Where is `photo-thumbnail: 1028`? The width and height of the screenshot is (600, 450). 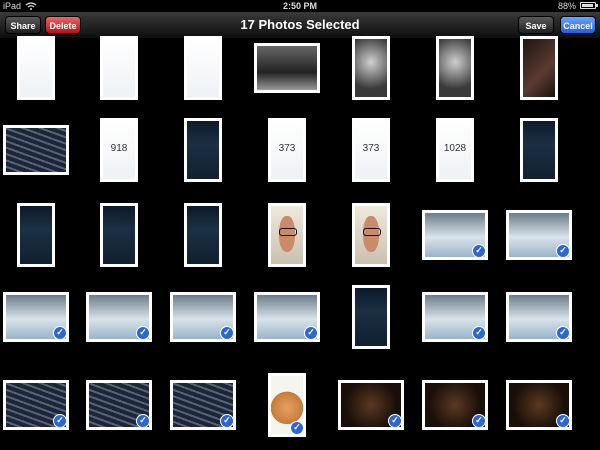 photo-thumbnail: 1028 is located at coordinates (455, 150).